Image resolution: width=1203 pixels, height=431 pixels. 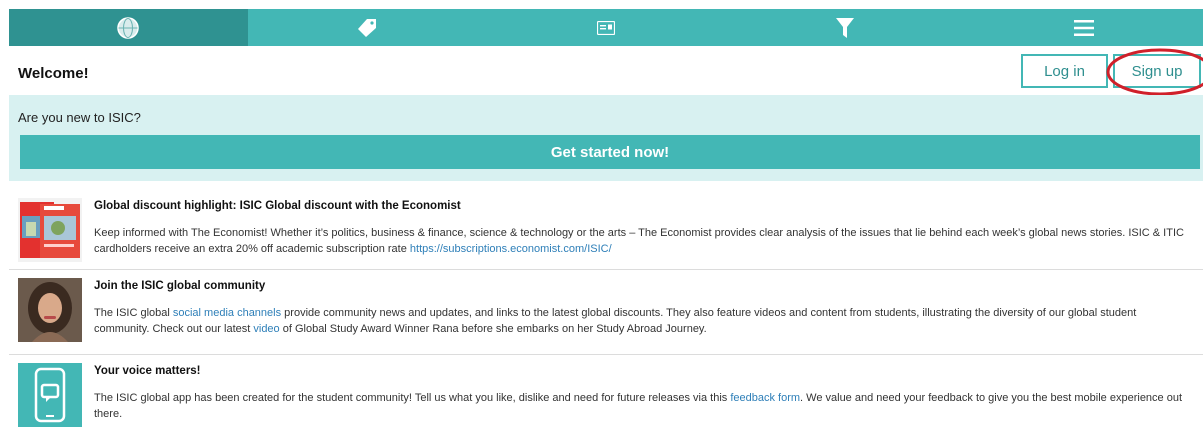 I want to click on top-navigation, so click(x=606, y=27).